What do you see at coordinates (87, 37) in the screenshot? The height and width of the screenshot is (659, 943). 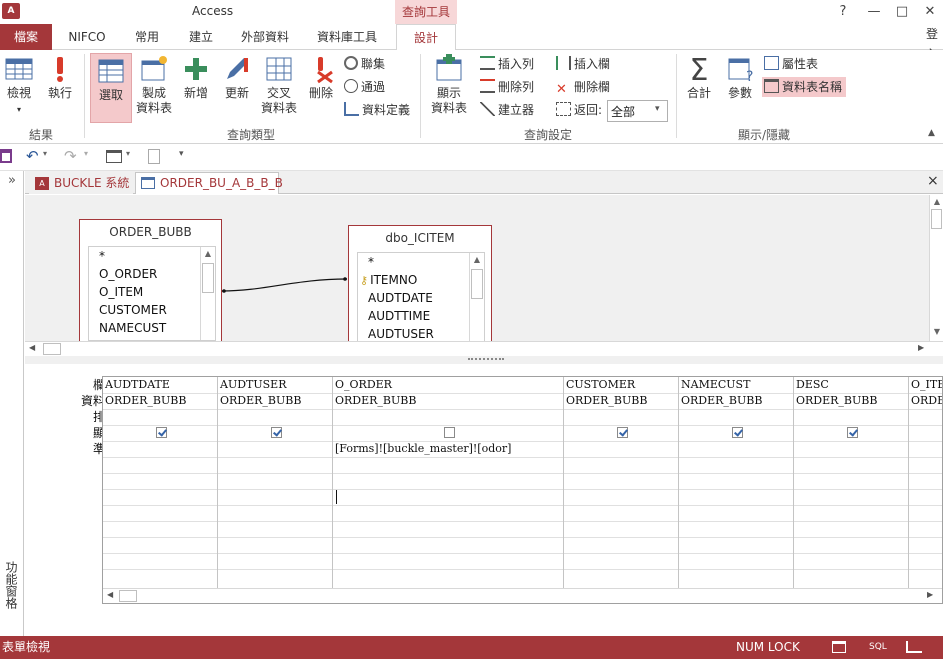 I see `tab-nifco: NIFCO` at bounding box center [87, 37].